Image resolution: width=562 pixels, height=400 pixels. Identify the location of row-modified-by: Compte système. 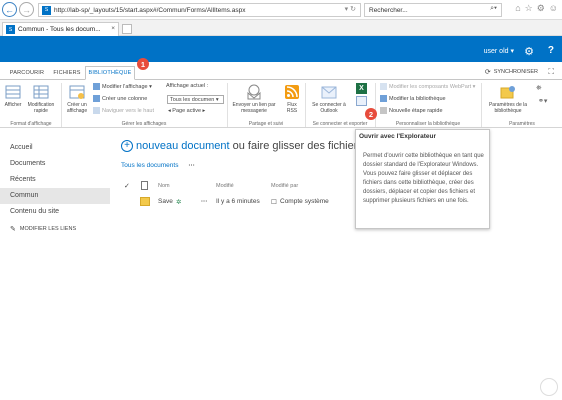
(304, 201).